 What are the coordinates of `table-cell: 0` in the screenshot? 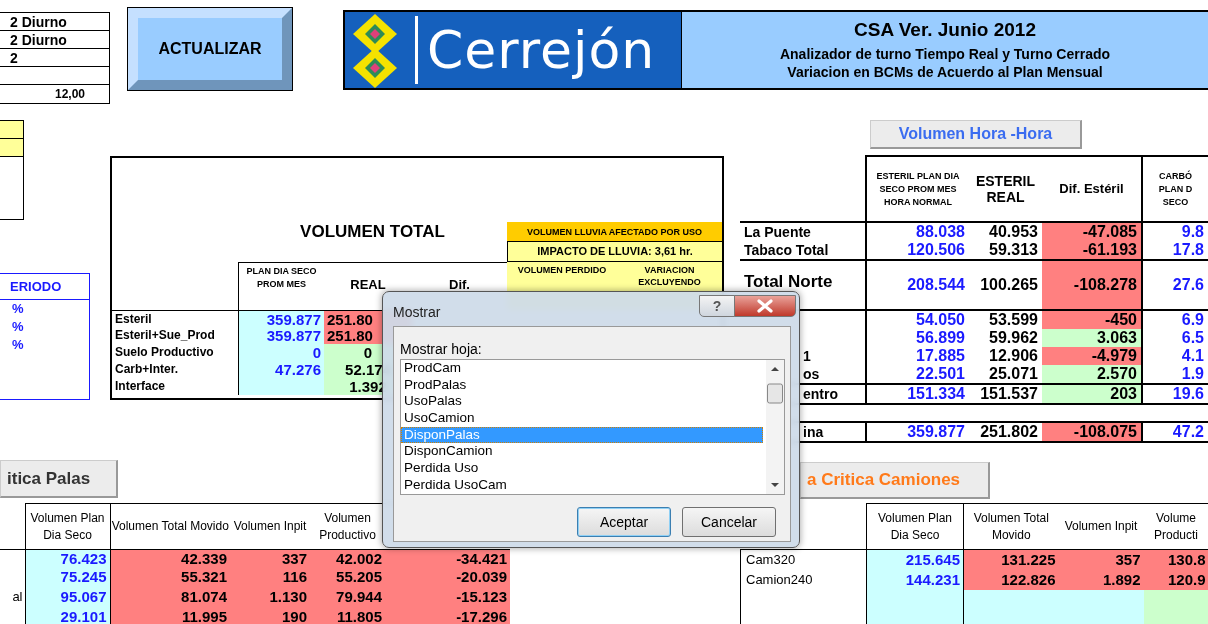 It's located at (281, 352).